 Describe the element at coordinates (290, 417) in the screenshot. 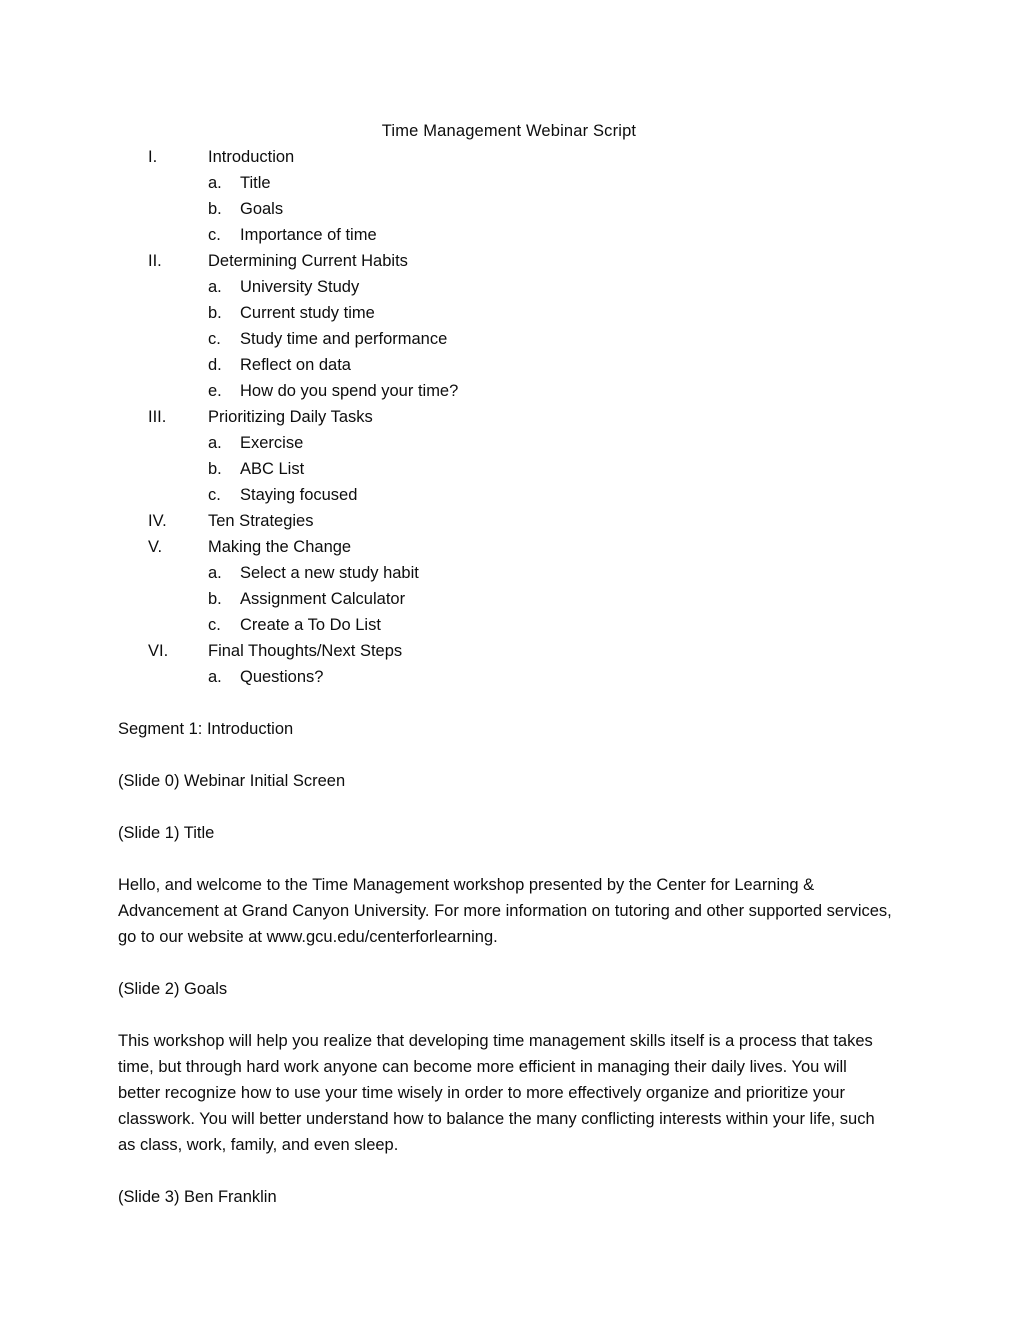

I see `outline-item-label: Prioritizing Daily Tasks` at that location.